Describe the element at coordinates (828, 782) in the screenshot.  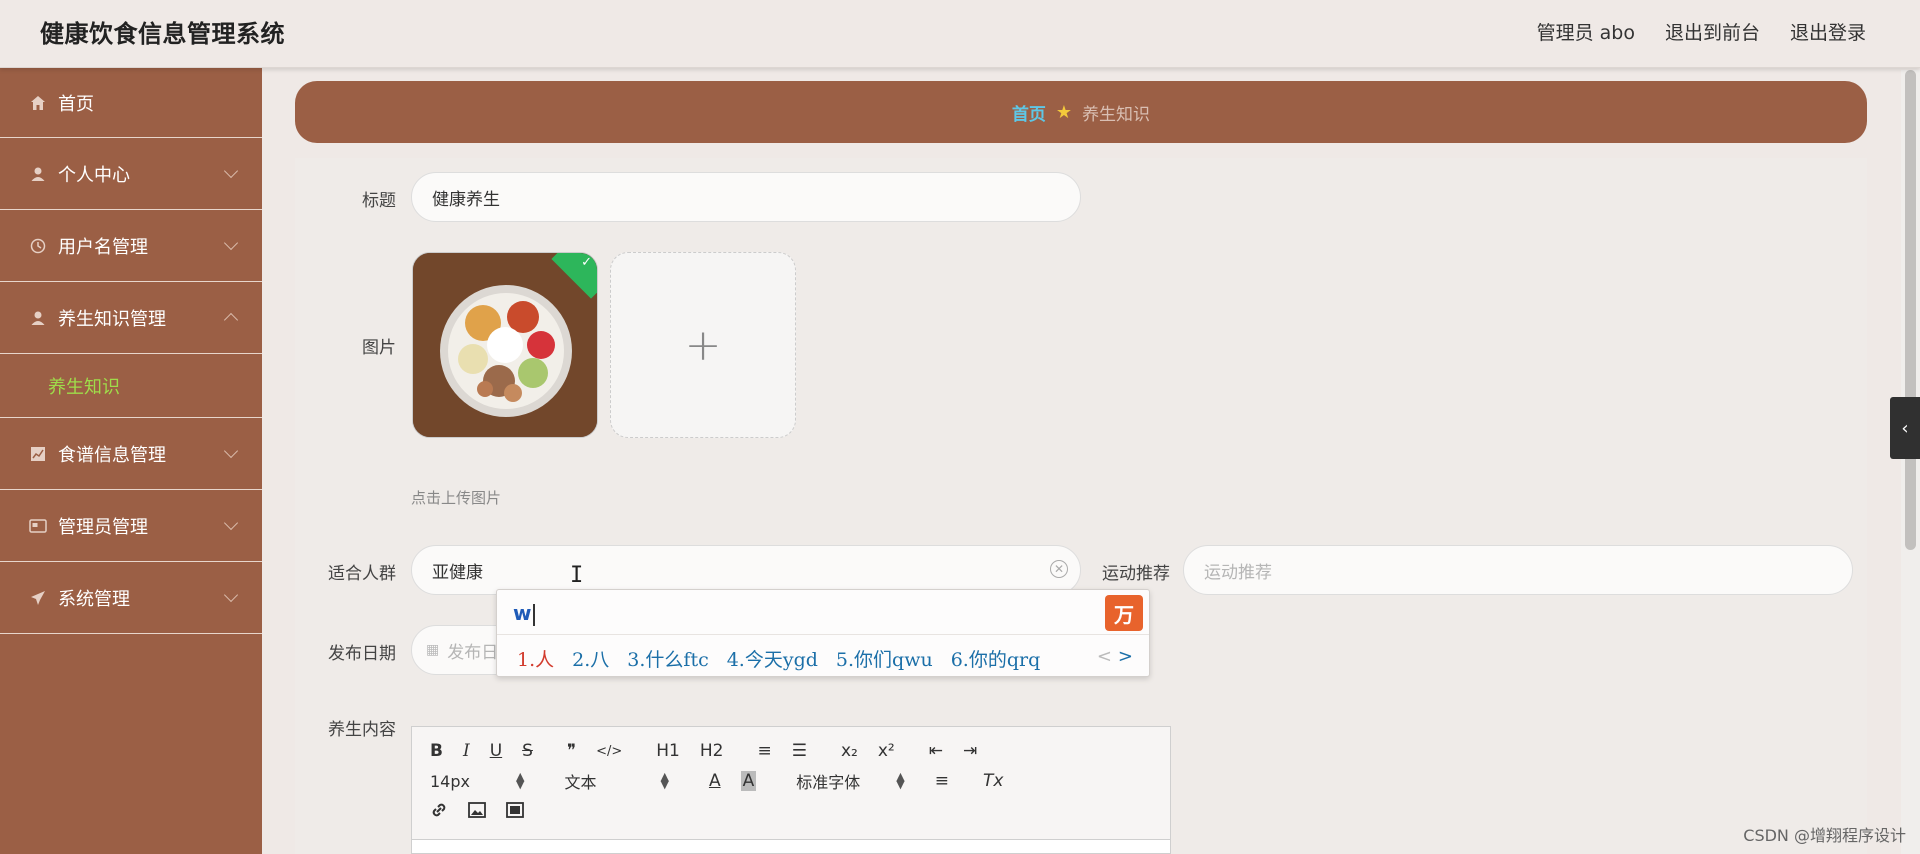
I see `font-family-value: 标准字体` at that location.